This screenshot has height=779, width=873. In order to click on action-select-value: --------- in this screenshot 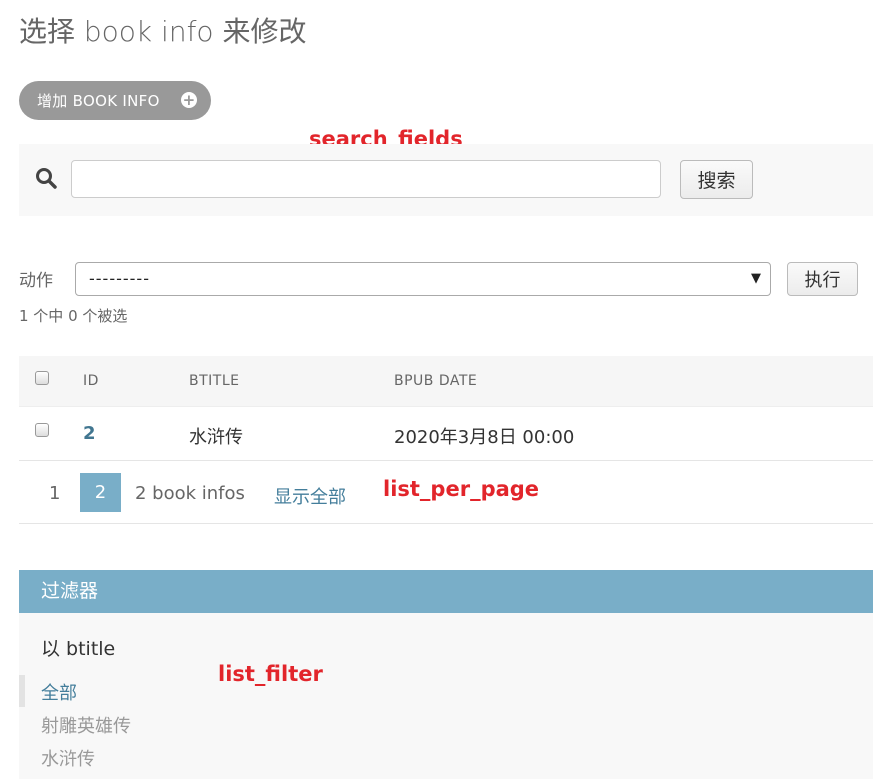, I will do `click(119, 278)`.